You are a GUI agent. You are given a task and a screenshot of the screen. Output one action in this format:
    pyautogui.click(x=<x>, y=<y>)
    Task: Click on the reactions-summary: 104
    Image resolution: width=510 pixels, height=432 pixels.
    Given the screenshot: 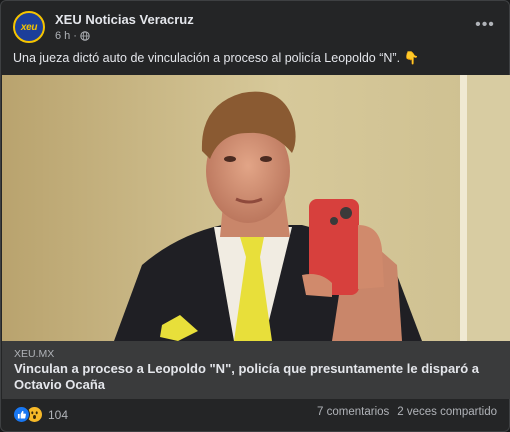 What is the action you would take?
    pyautogui.click(x=40, y=414)
    